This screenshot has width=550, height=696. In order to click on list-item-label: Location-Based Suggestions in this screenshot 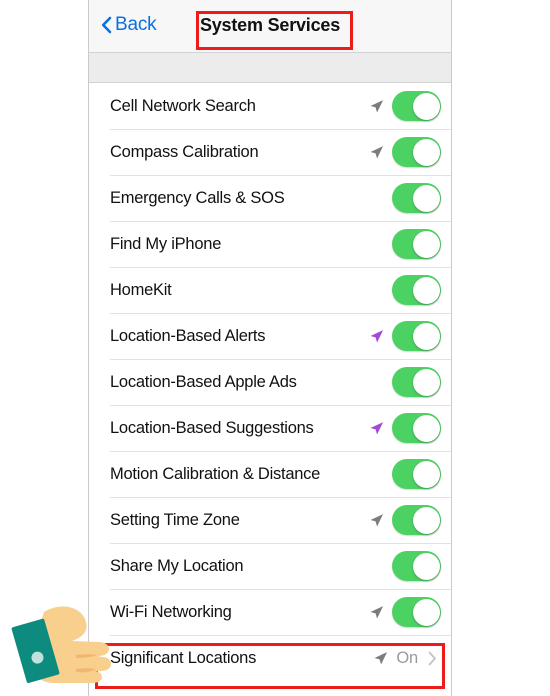, I will do `click(212, 427)`.